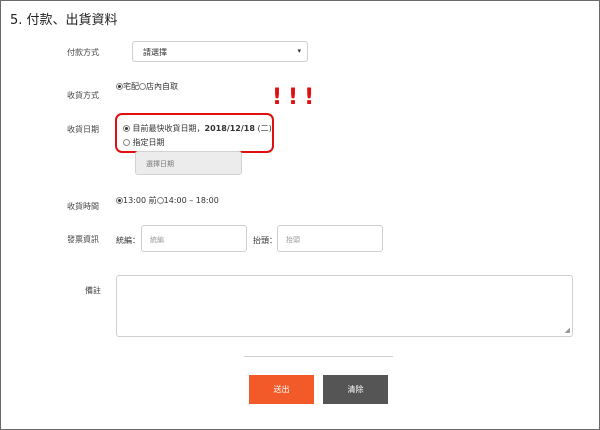  Describe the element at coordinates (128, 240) in the screenshot. I see `tax-id-label: 統編：` at that location.